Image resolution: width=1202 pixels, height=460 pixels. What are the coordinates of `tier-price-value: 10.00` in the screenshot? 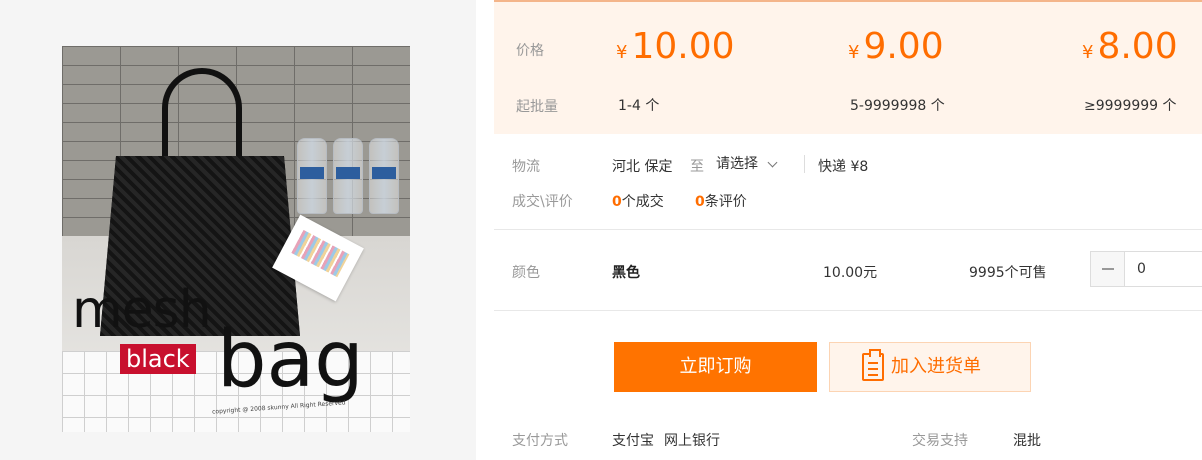 It's located at (683, 46).